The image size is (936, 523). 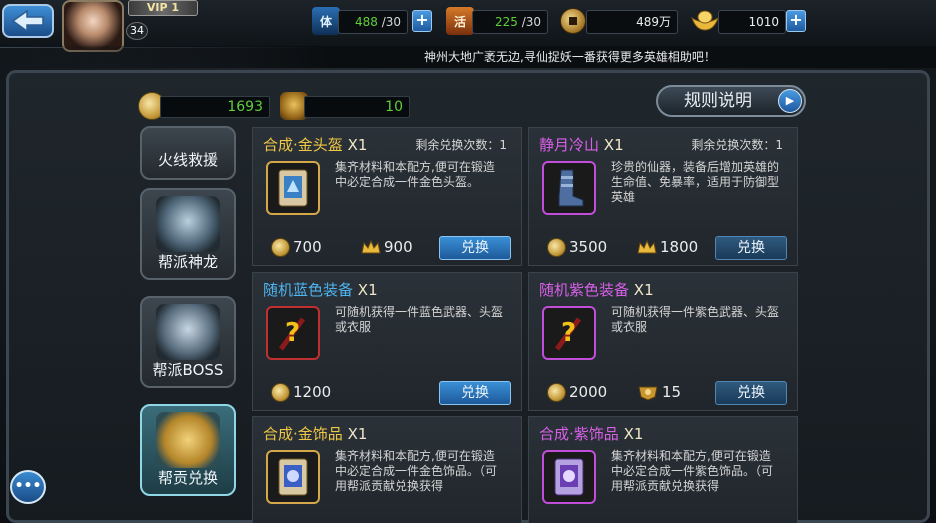 I want to click on tab-label: 帮派神龙, so click(x=187, y=262).